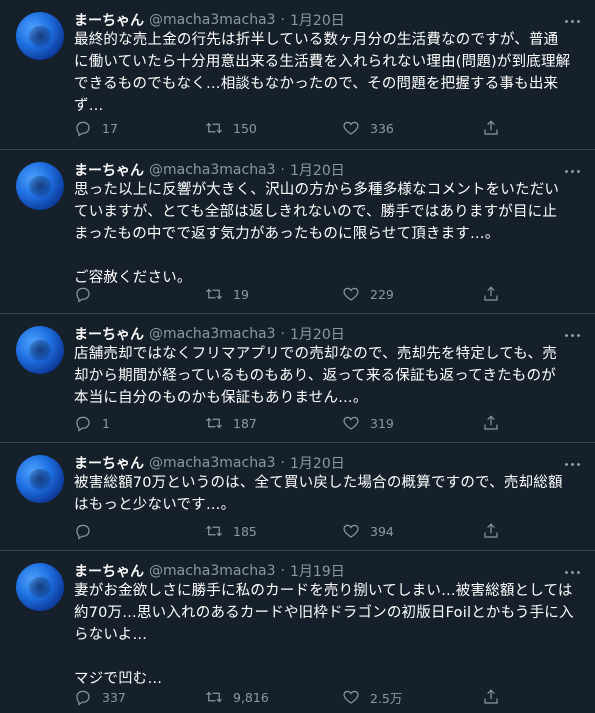 The image size is (595, 713). What do you see at coordinates (114, 697) in the screenshot?
I see `reply-count: 337` at bounding box center [114, 697].